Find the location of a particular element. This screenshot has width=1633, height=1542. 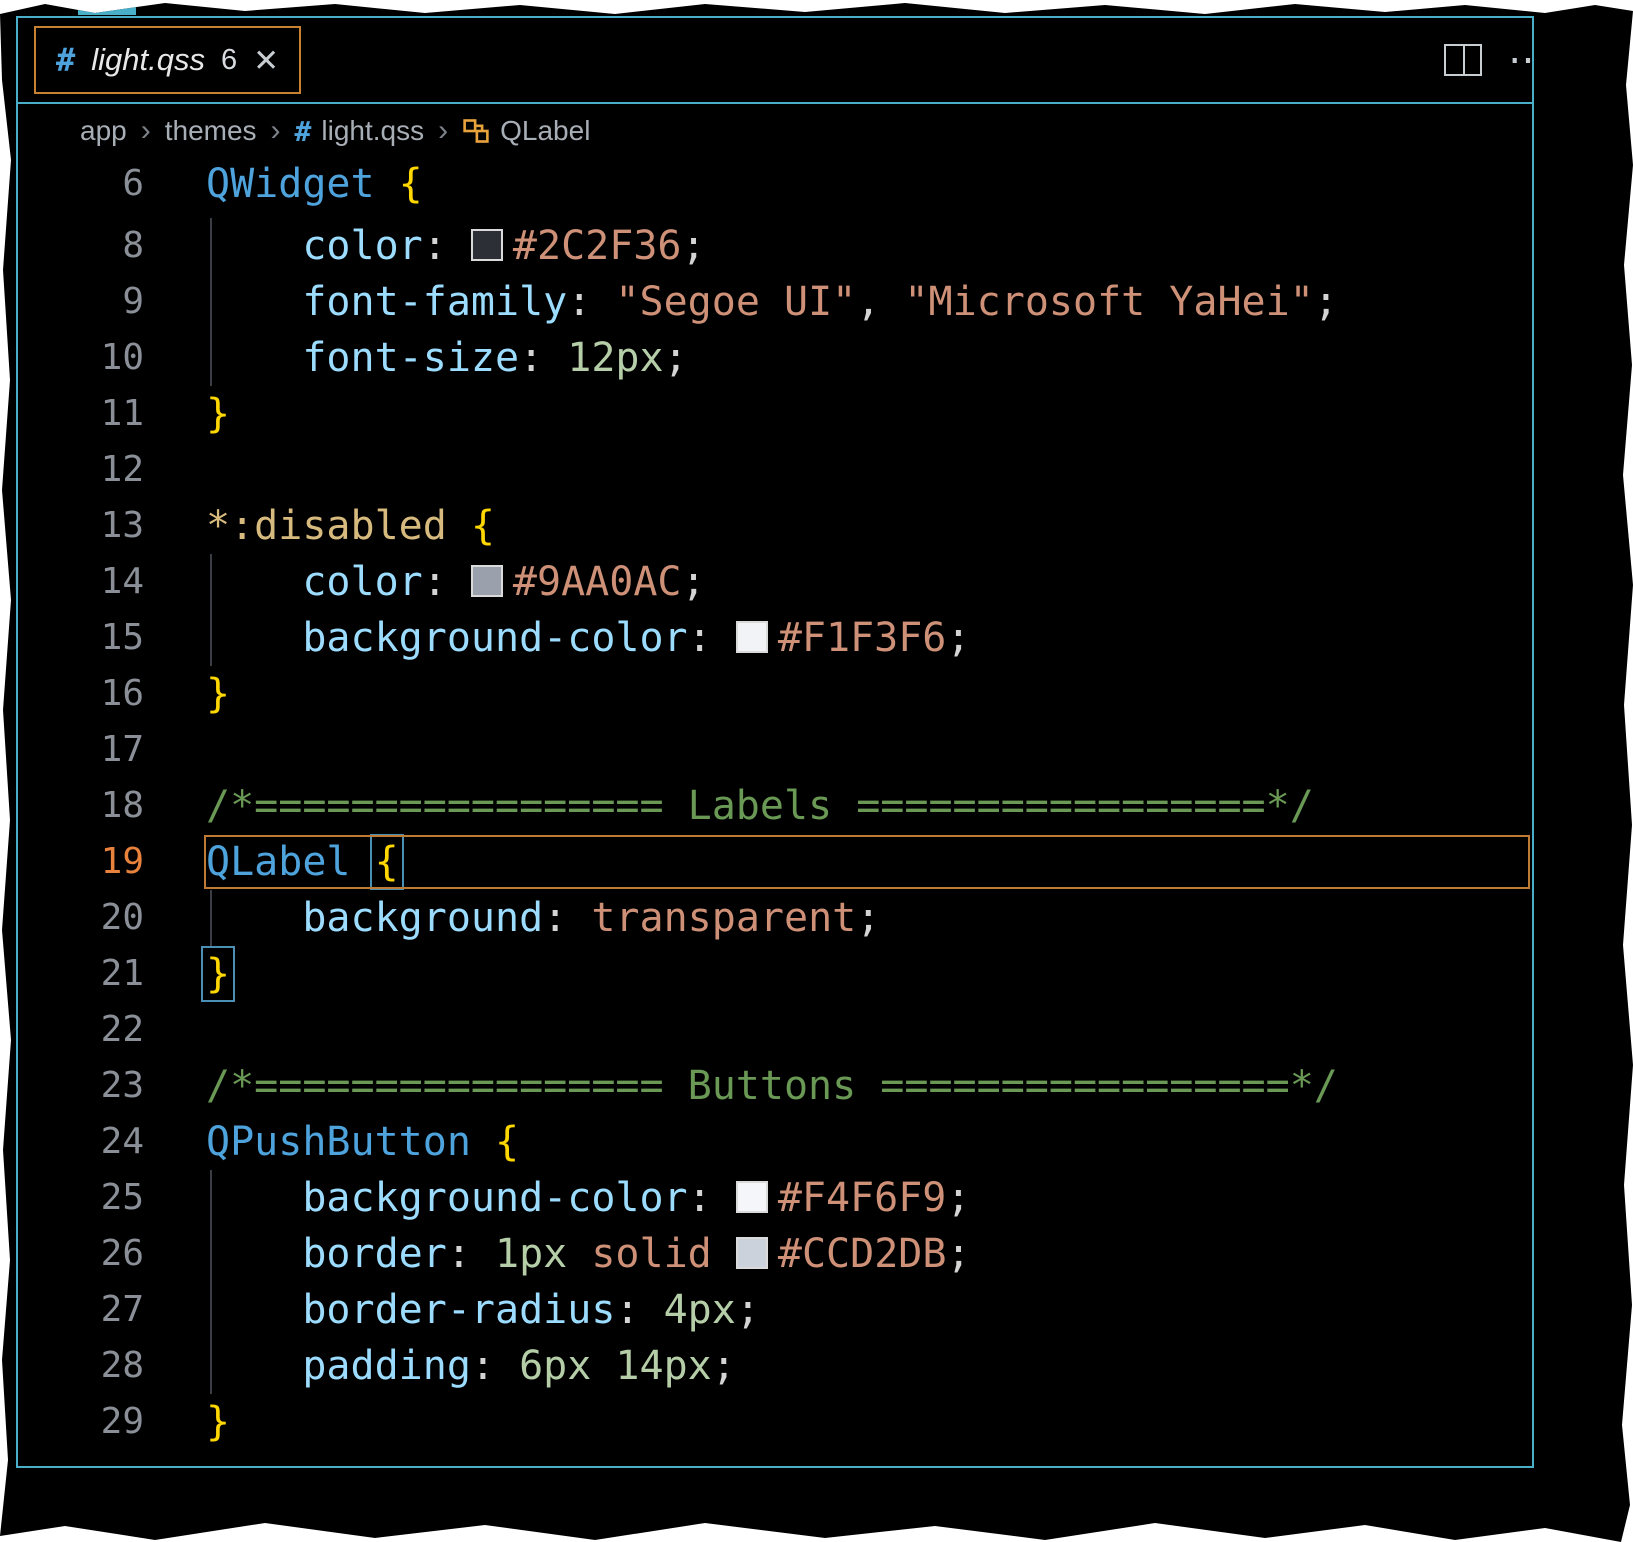

code-token: 6px is located at coordinates (555, 1366).